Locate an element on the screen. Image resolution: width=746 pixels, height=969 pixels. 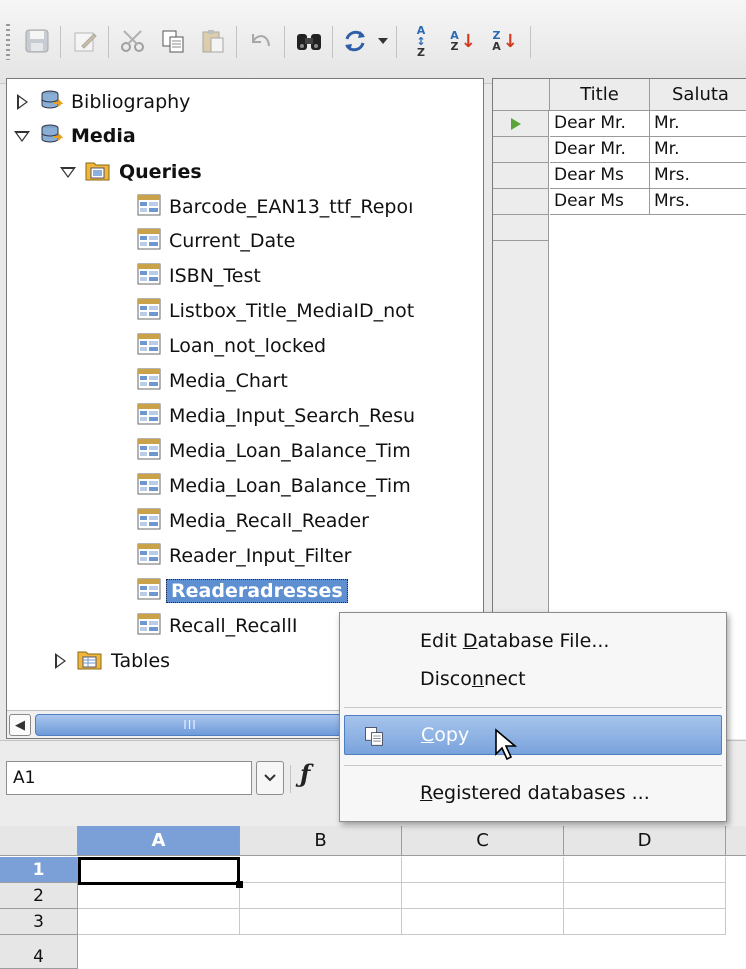
cut-icon is located at coordinates (133, 41).